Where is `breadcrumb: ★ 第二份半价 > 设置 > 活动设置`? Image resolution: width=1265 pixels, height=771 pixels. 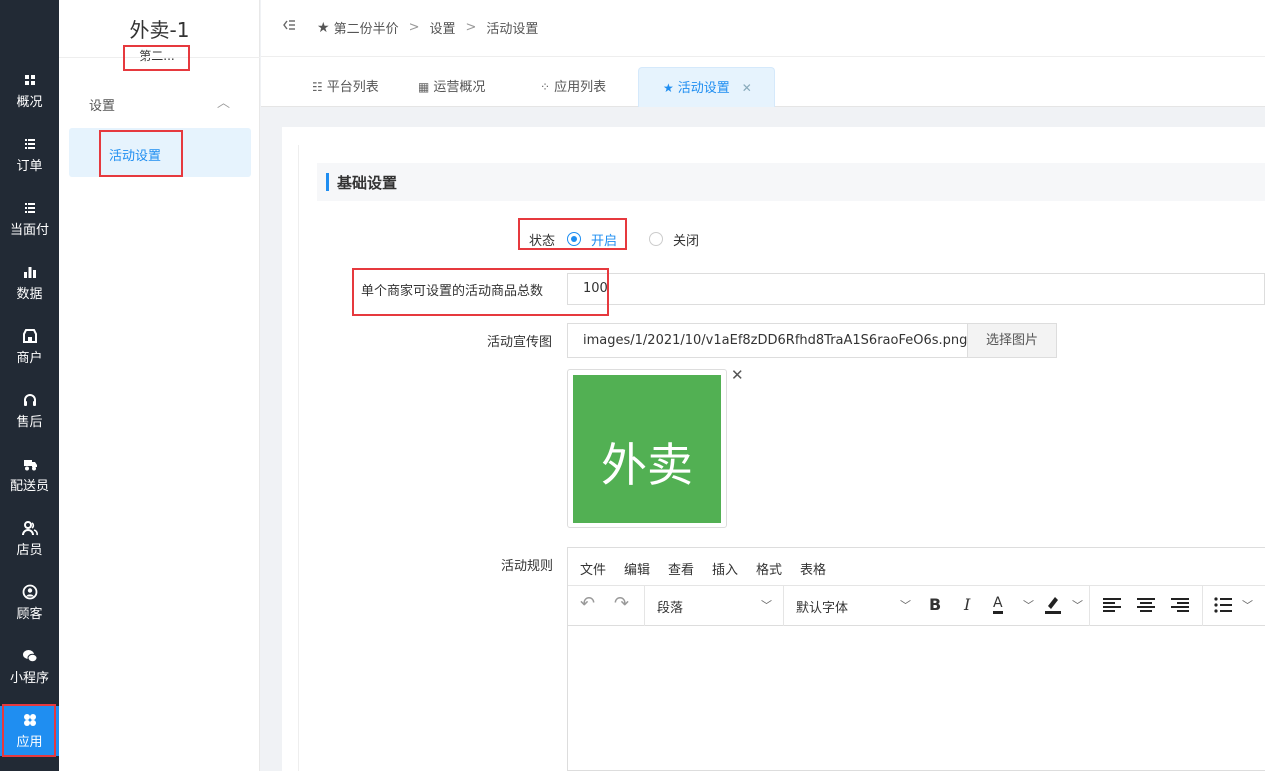 breadcrumb: ★ 第二份半价 > 设置 > 活动设置 is located at coordinates (427, 28).